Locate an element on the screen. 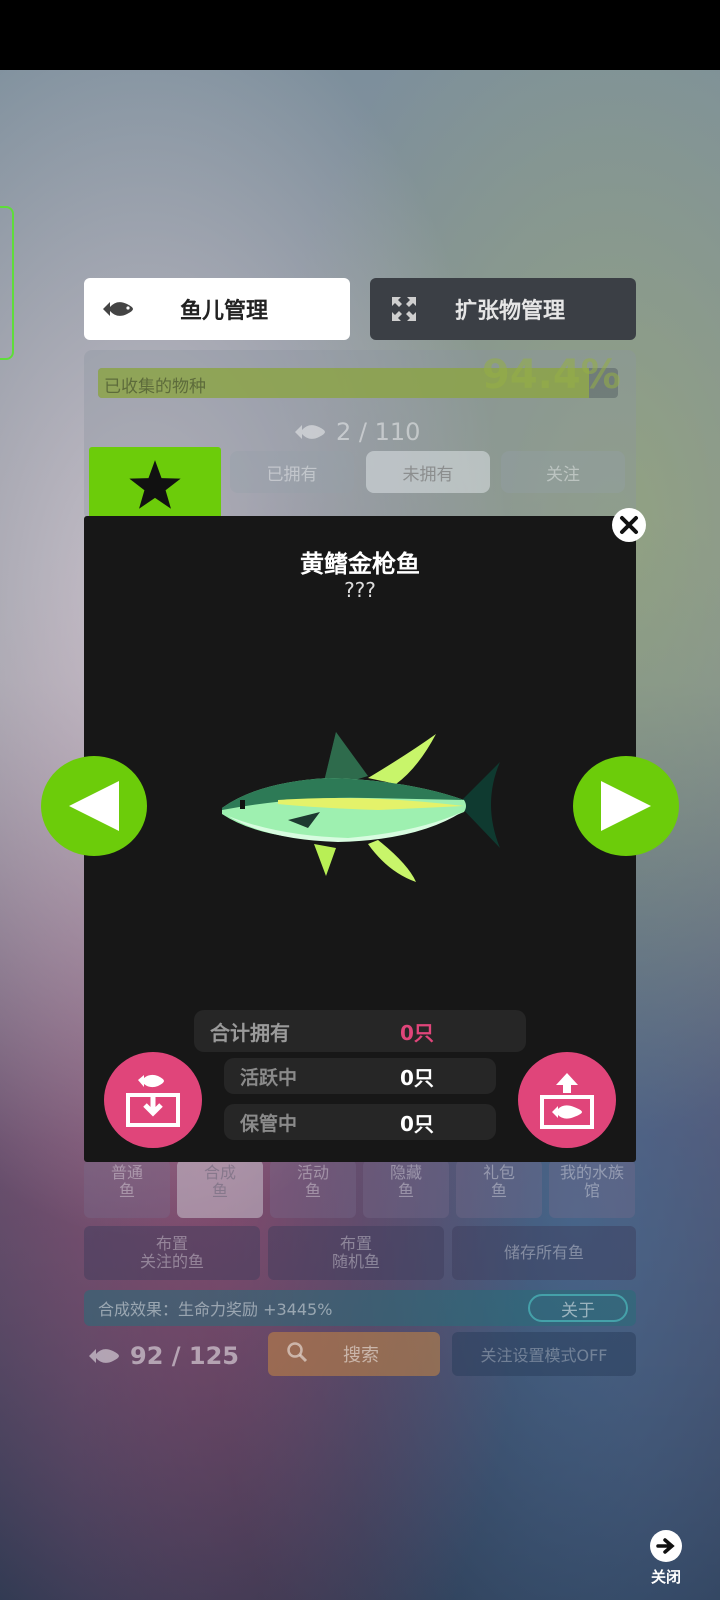  exit-arrow-icon is located at coordinates (666, 1546).